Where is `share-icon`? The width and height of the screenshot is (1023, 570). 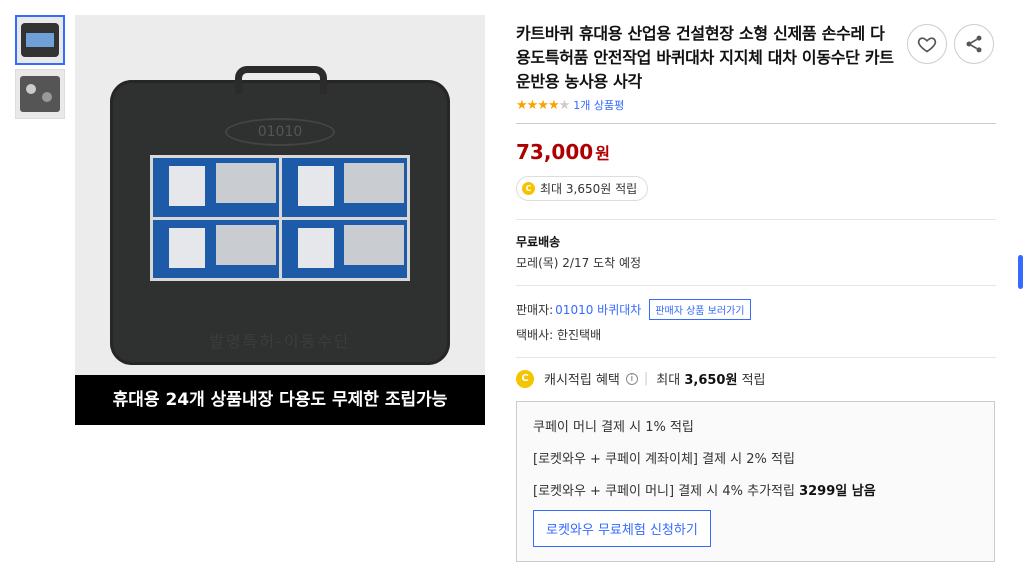
share-icon is located at coordinates (974, 44).